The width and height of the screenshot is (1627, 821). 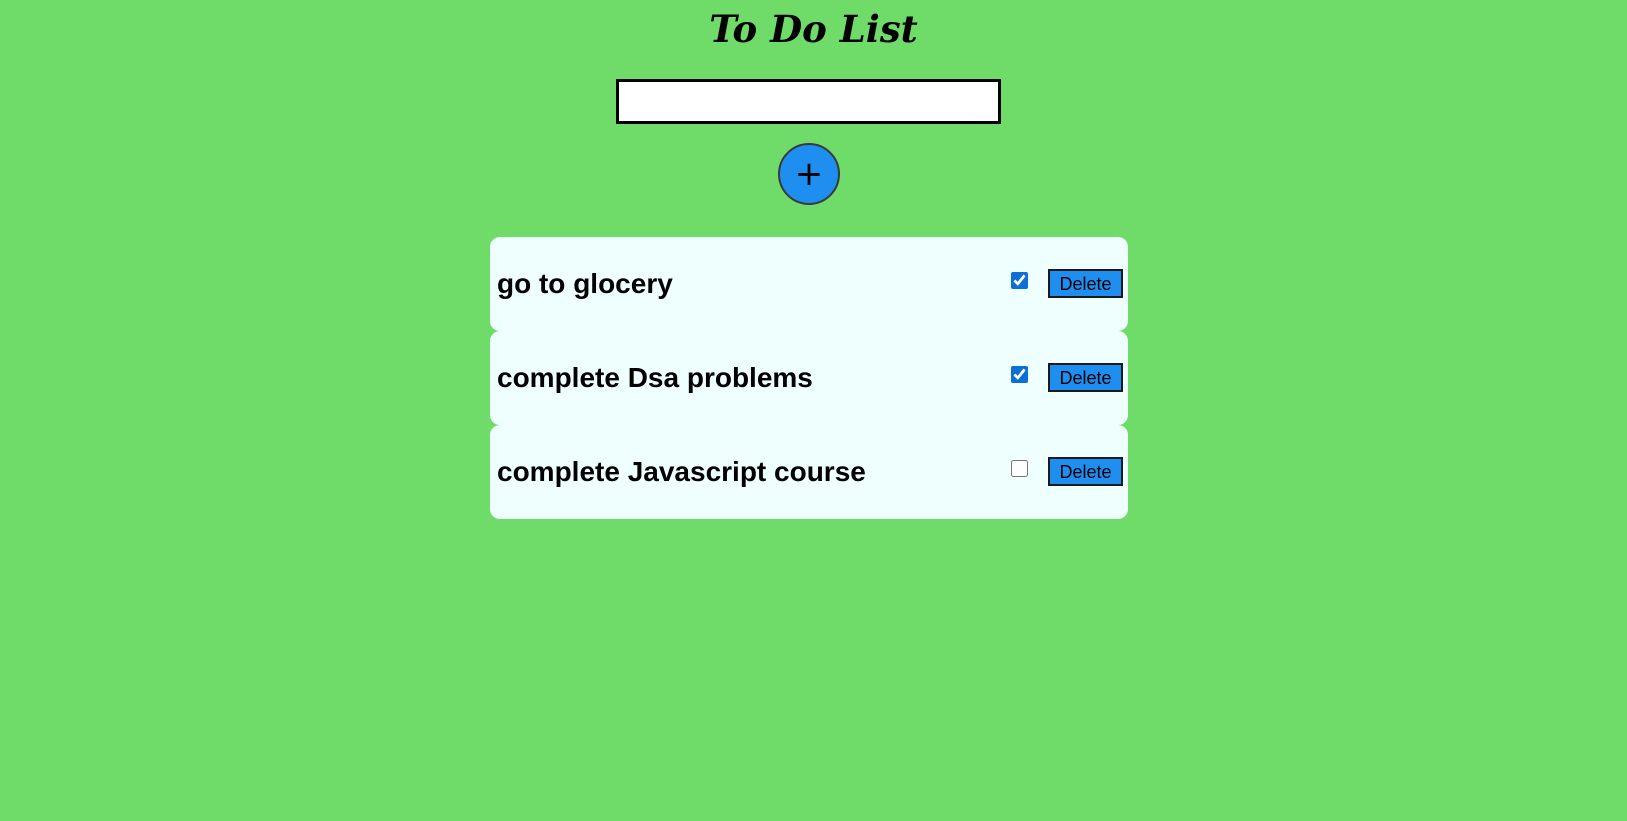 I want to click on task-input, so click(x=808, y=101).